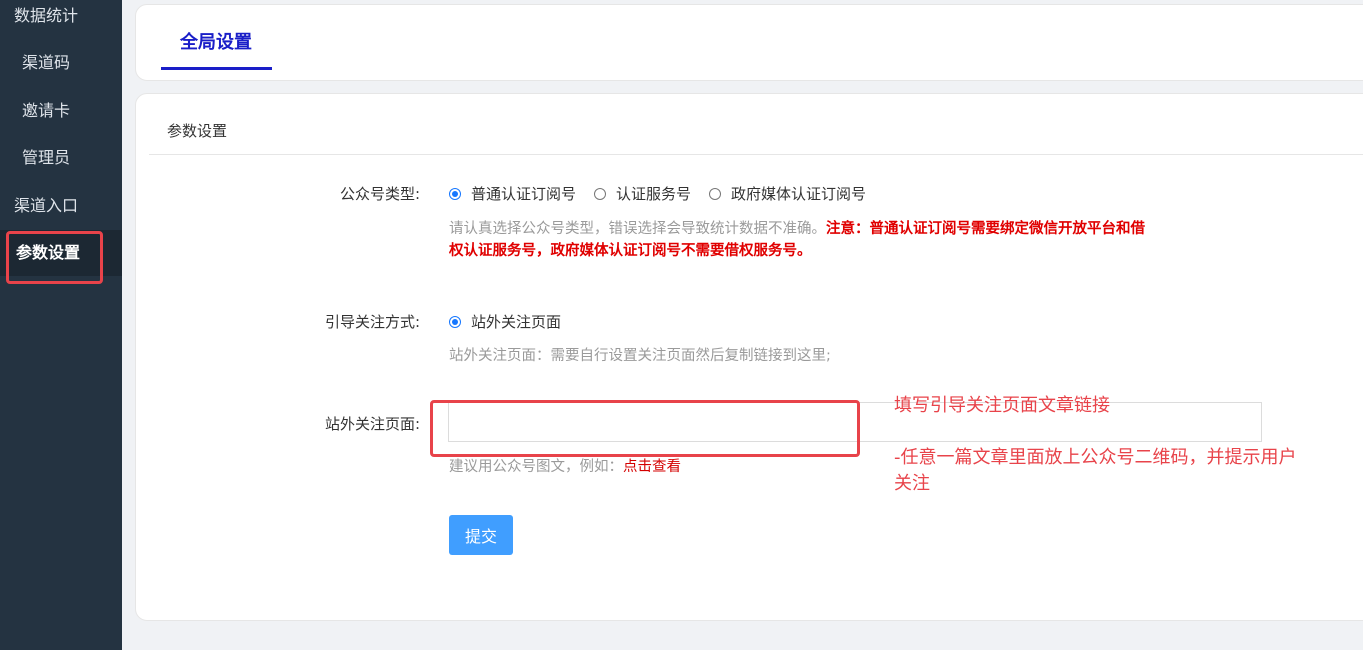  Describe the element at coordinates (536, 467) in the screenshot. I see `external-page-hint-text: 建议用公众号图文，例如：` at that location.